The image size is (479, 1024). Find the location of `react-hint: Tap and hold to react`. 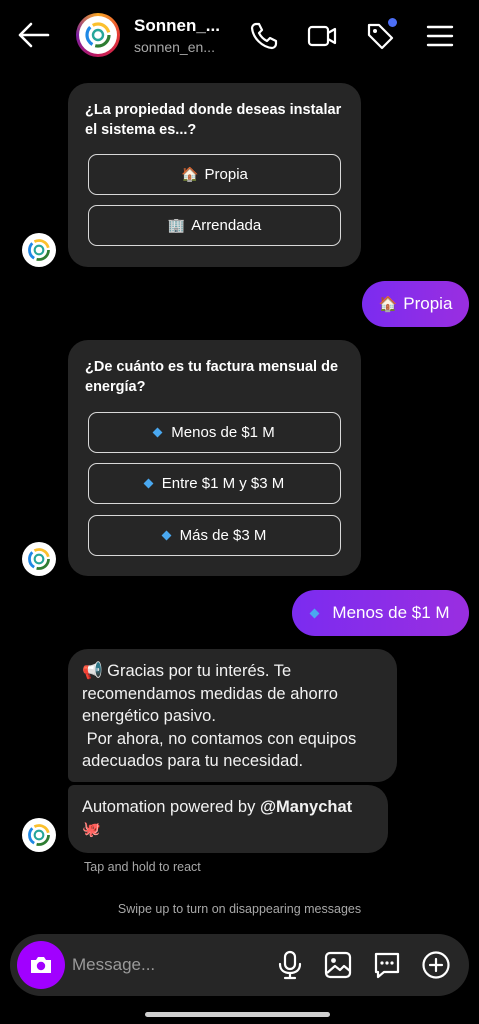

react-hint: Tap and hold to react is located at coordinates (142, 867).